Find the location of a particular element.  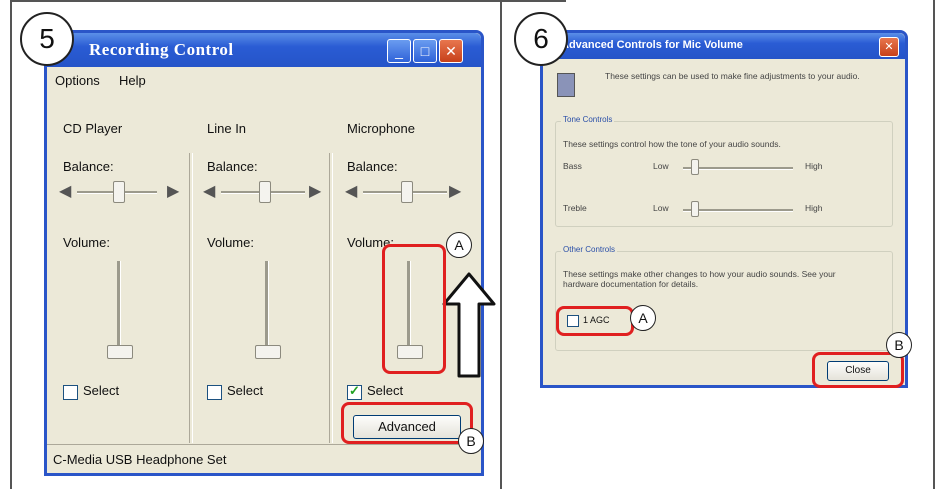

maximize-button: □ is located at coordinates (425, 51).